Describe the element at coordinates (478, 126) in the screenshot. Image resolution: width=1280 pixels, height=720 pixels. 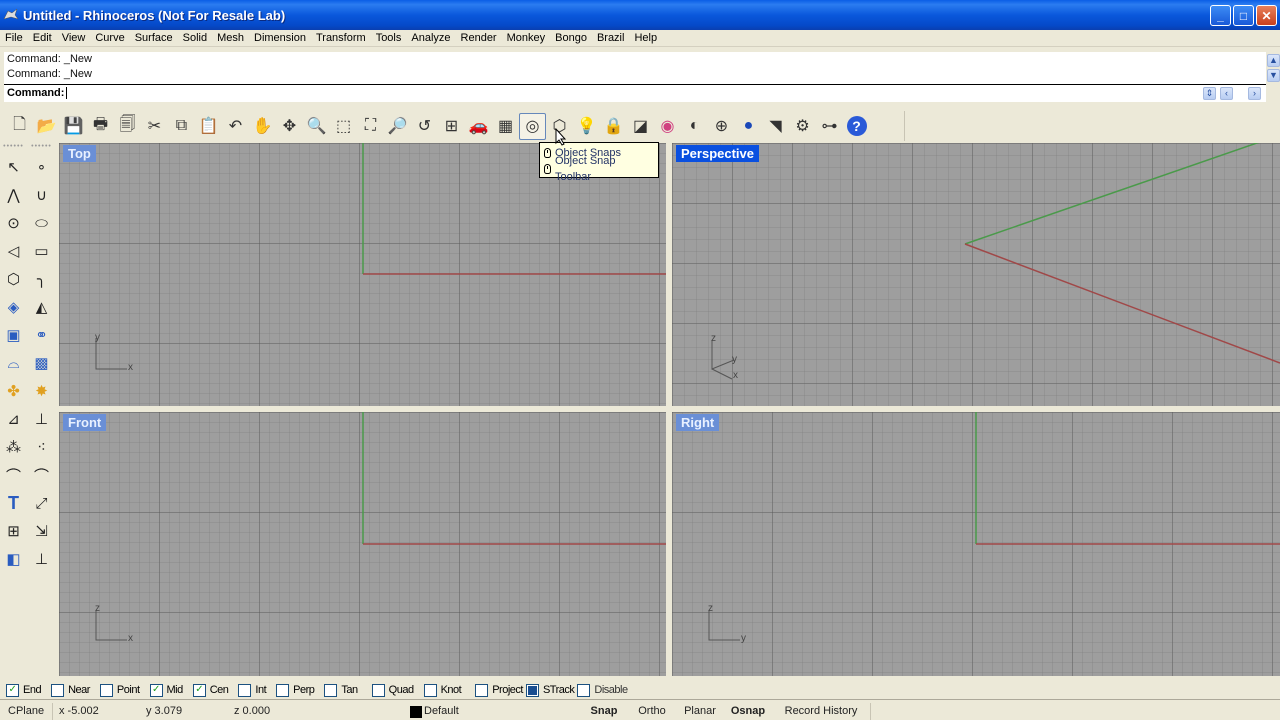
I see `car-button: 🚗` at that location.